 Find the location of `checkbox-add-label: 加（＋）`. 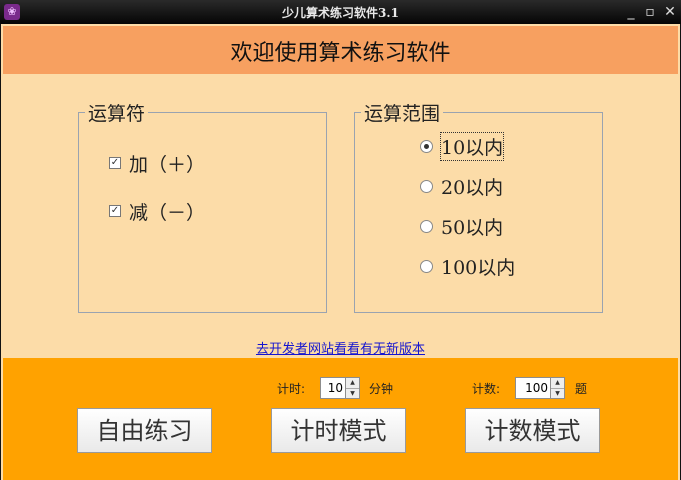

checkbox-add-label: 加（＋） is located at coordinates (167, 164).